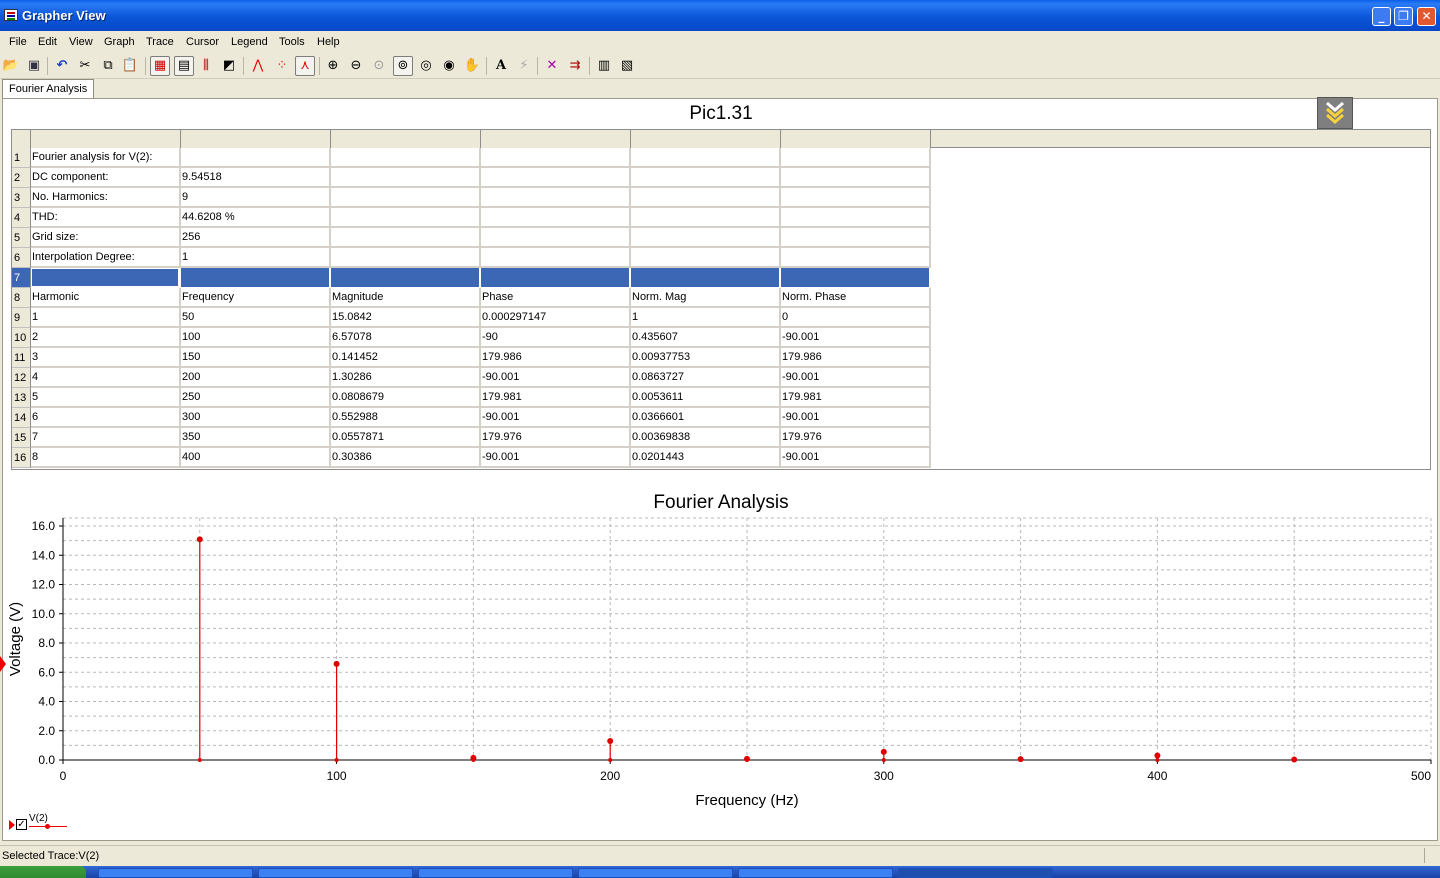 The width and height of the screenshot is (1440, 878). Describe the element at coordinates (206, 66) in the screenshot. I see `cursors-icon: ⫼` at that location.